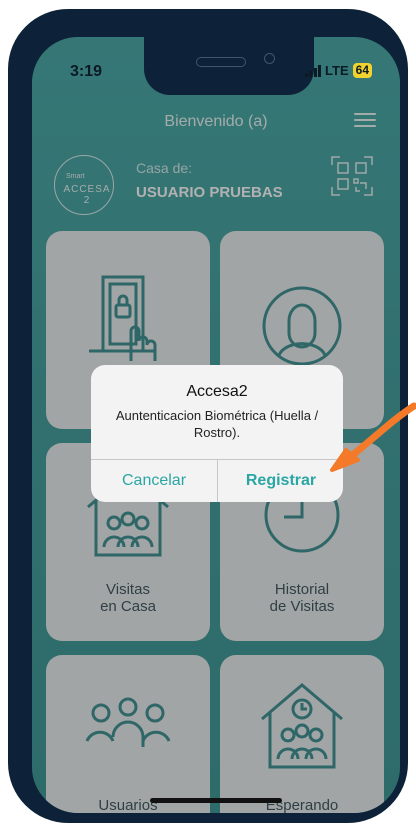 This screenshot has width=416, height=830. What do you see at coordinates (269, 58) in the screenshot?
I see `camera` at bounding box center [269, 58].